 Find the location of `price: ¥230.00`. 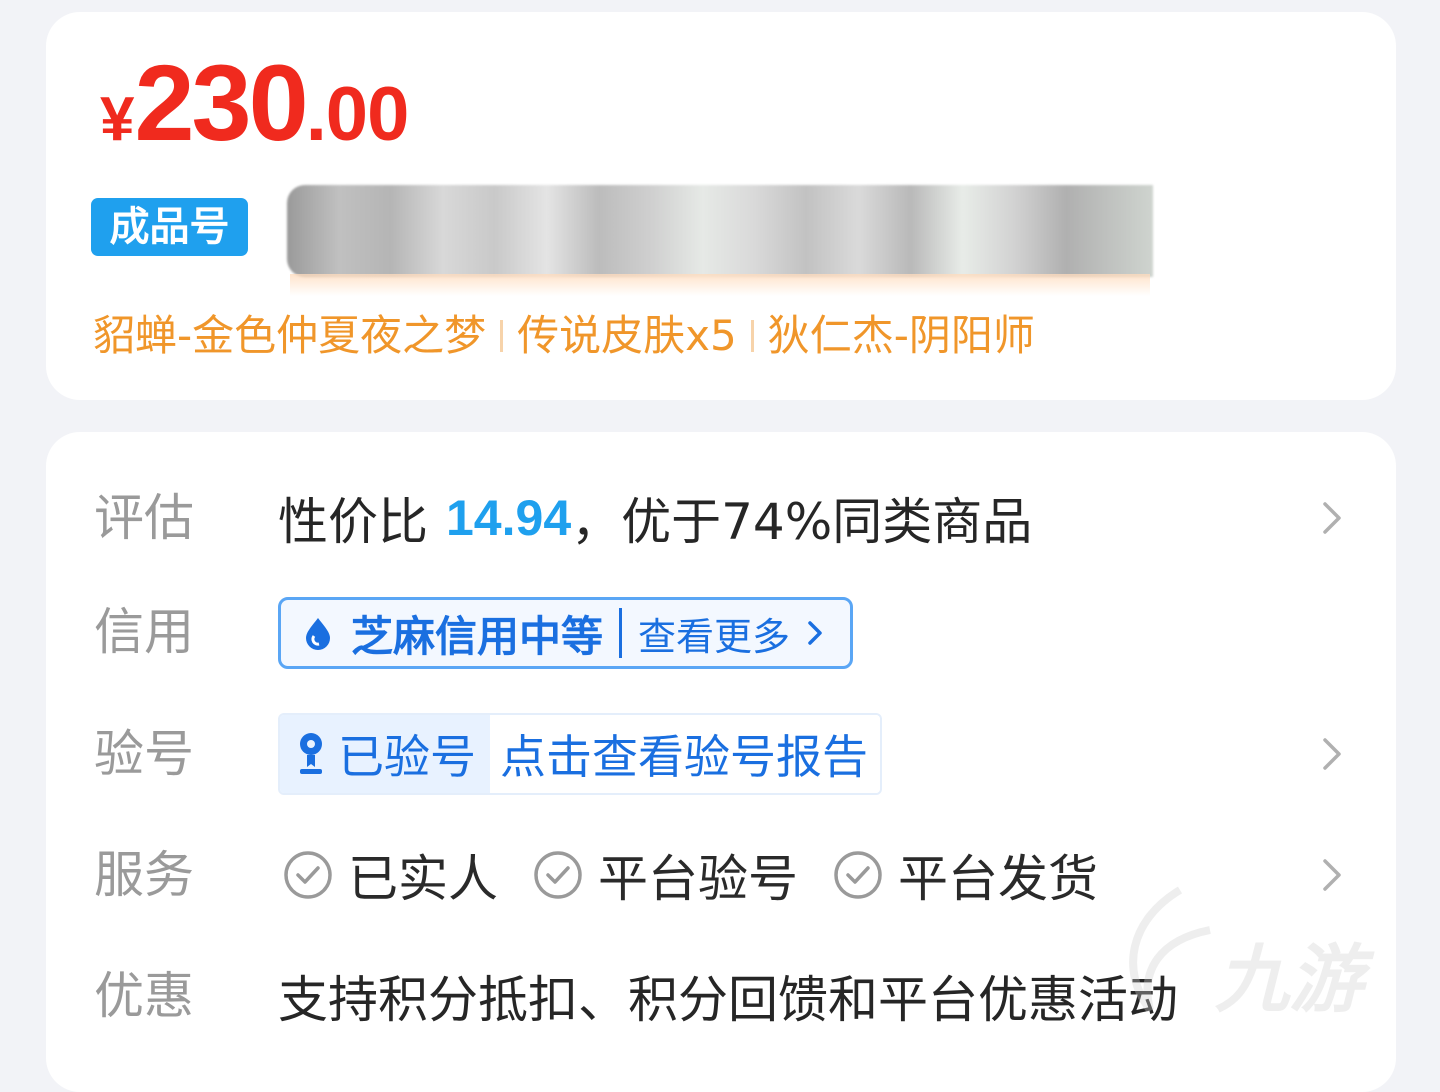

price: ¥230.00 is located at coordinates (255, 102).